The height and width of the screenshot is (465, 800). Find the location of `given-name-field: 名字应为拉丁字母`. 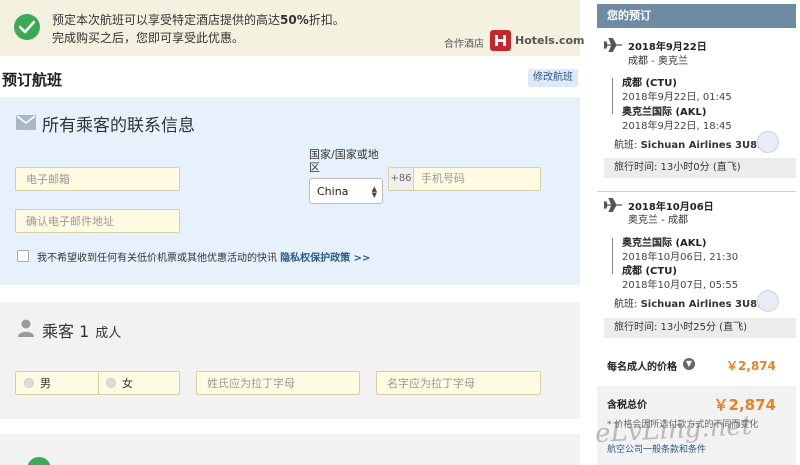

given-name-field: 名字应为拉丁字母 is located at coordinates (458, 383).